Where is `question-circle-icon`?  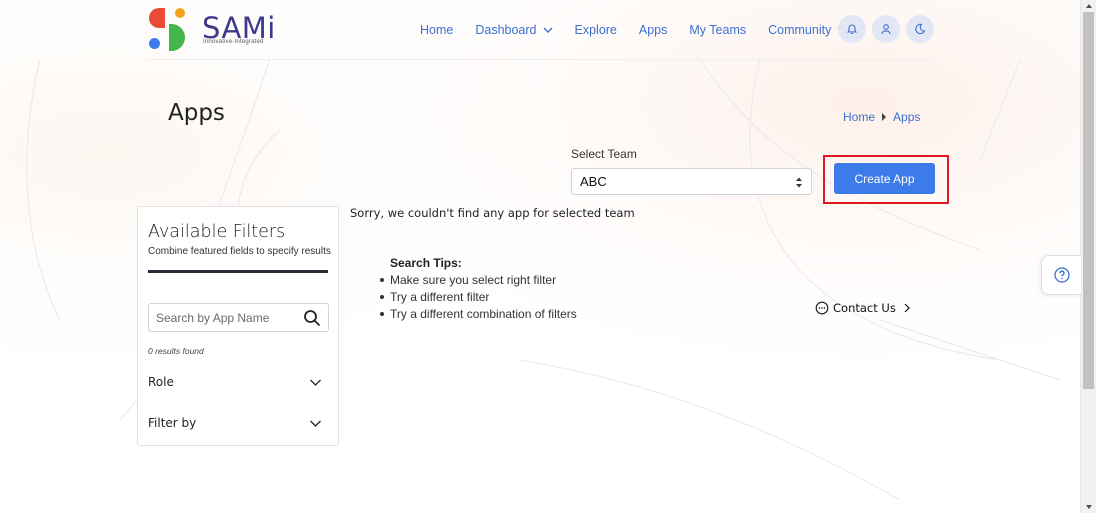 question-circle-icon is located at coordinates (1061, 275).